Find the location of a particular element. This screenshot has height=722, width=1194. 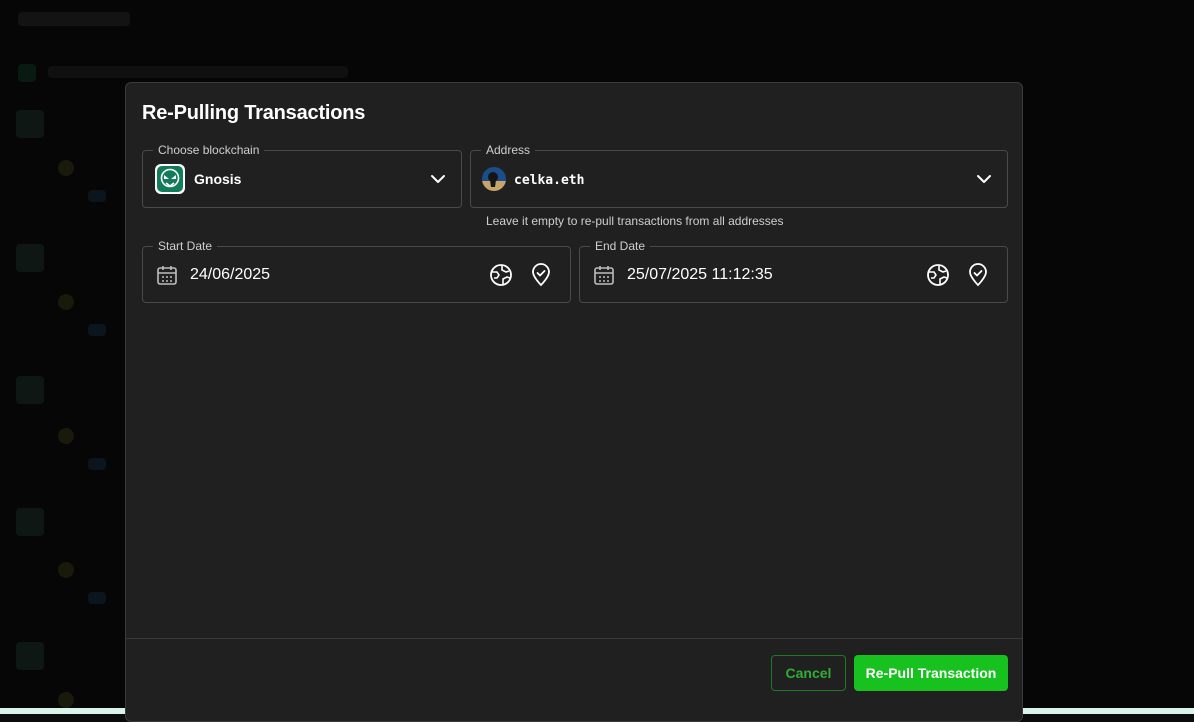

end-date-legend: End Date is located at coordinates (620, 246).